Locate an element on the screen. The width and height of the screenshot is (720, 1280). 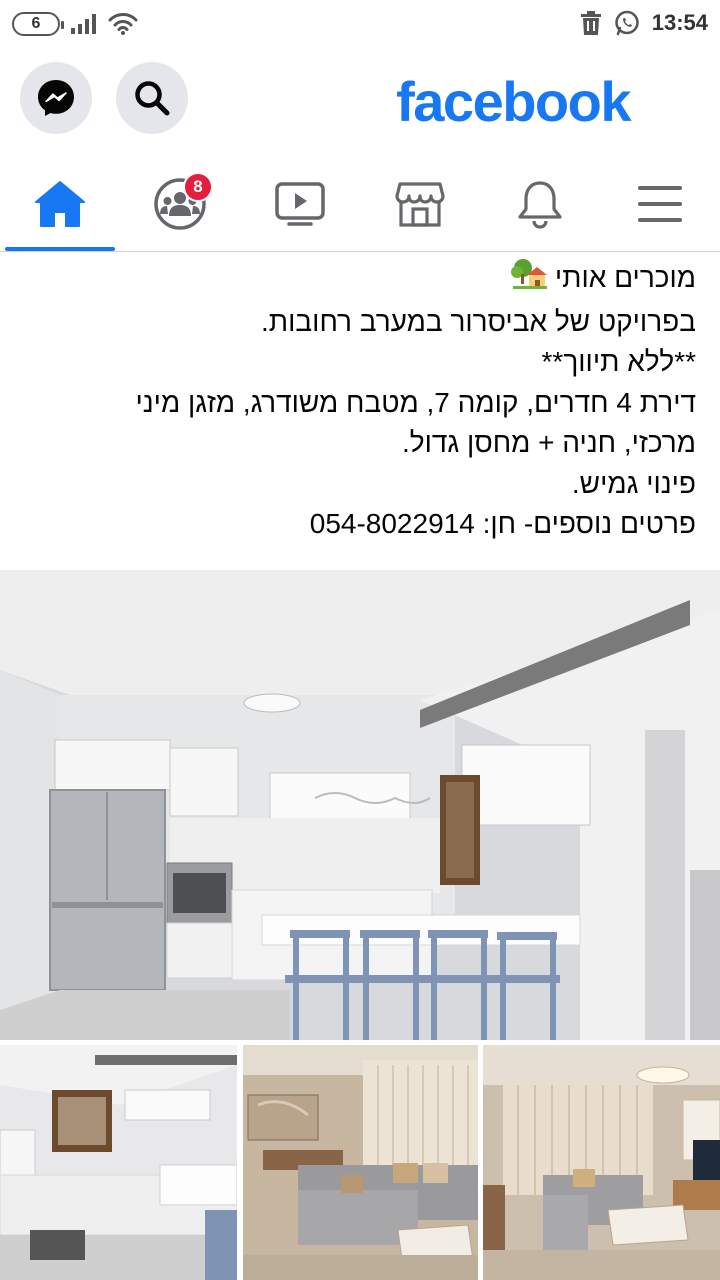
home-icon is located at coordinates (60, 204).